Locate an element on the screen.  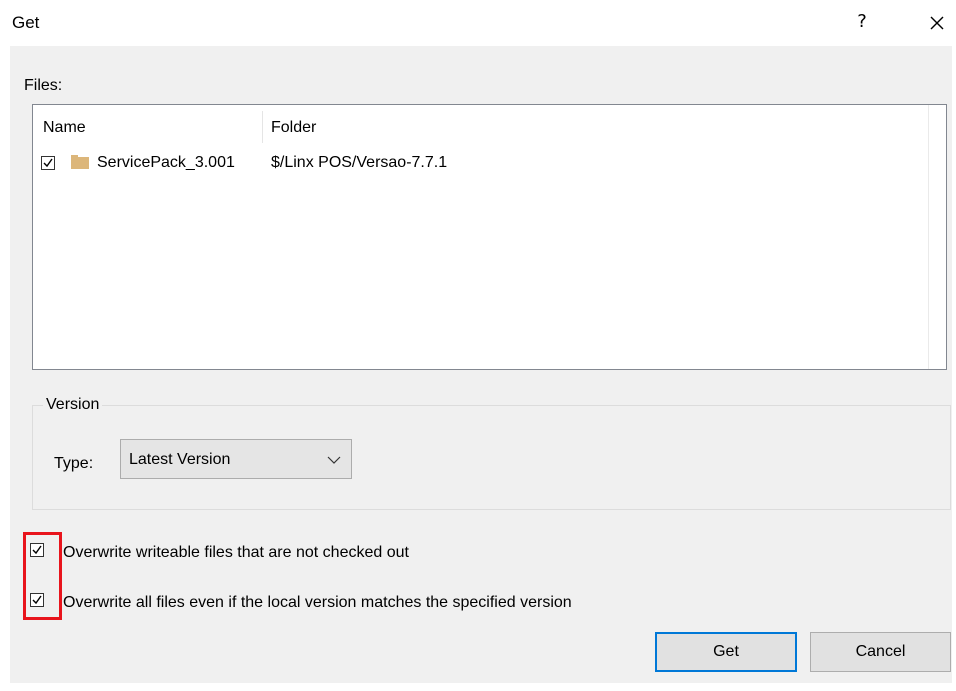
type-label: Type: is located at coordinates (74, 463).